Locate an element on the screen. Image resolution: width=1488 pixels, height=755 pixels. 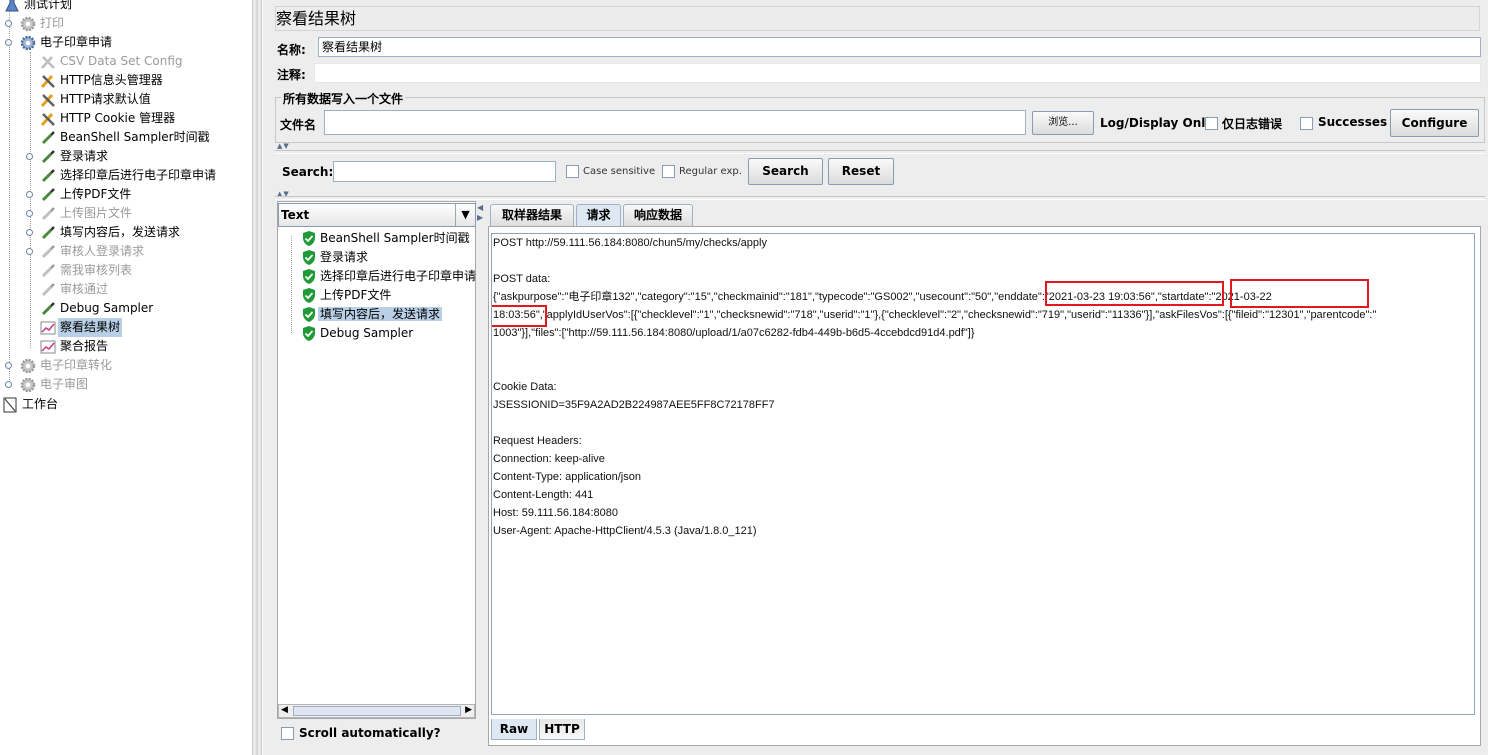
workbench-icon is located at coordinates (10, 405).